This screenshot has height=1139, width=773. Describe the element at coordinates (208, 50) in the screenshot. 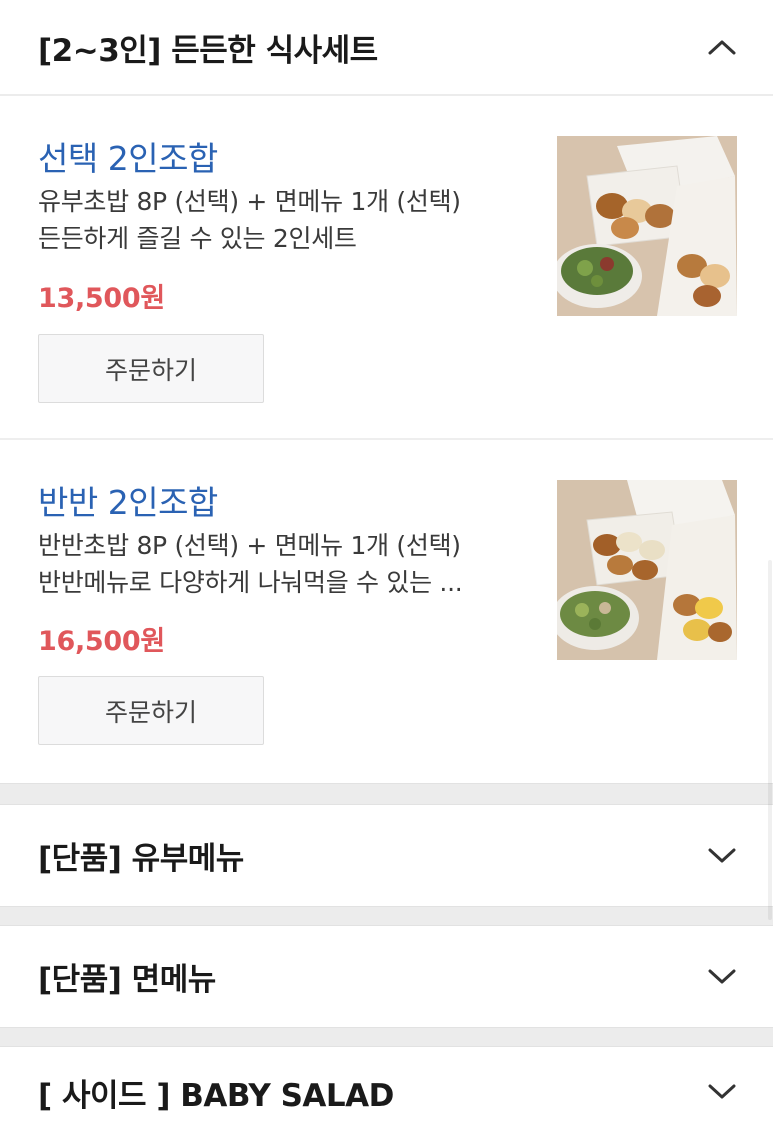

I see `section-title: [2~3인] 든든한 식사세트` at that location.